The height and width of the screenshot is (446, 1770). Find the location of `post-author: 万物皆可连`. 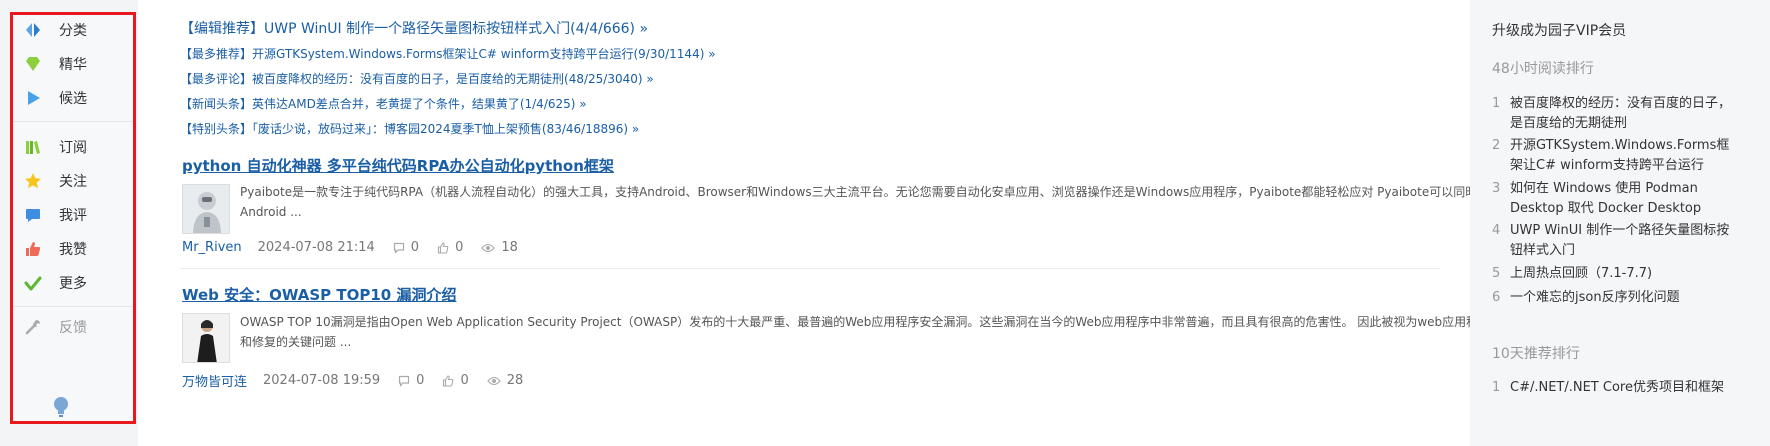

post-author: 万物皆可连 is located at coordinates (214, 380).